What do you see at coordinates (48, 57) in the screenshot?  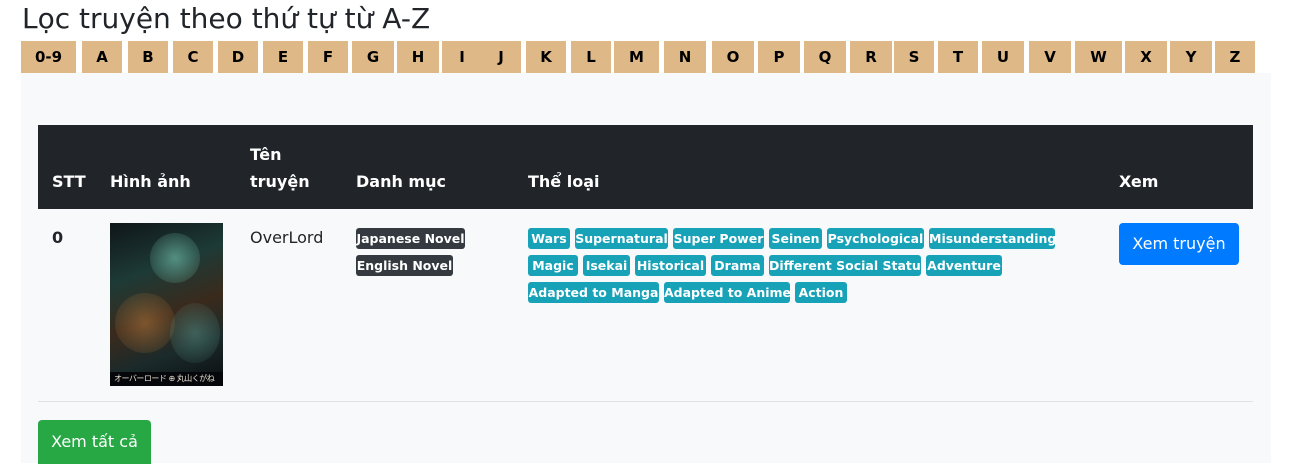 I see `letter-button-0-9: 0-9` at bounding box center [48, 57].